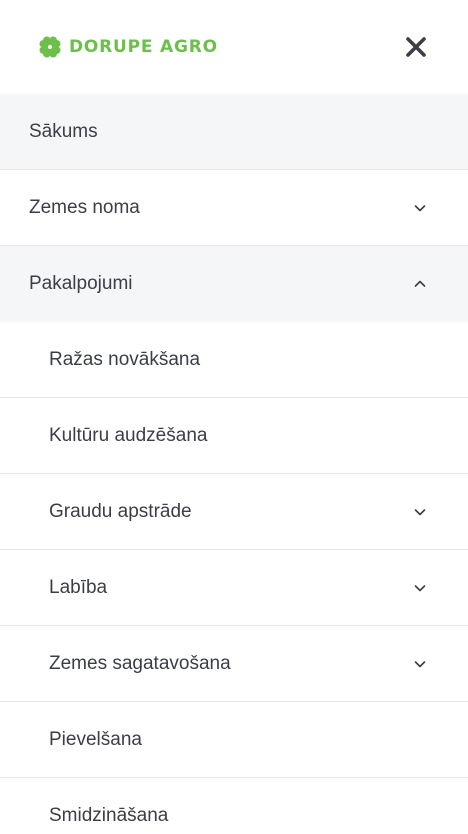  Describe the element at coordinates (128, 435) in the screenshot. I see `submenu-item-label: Kultūru audzēšana` at that location.